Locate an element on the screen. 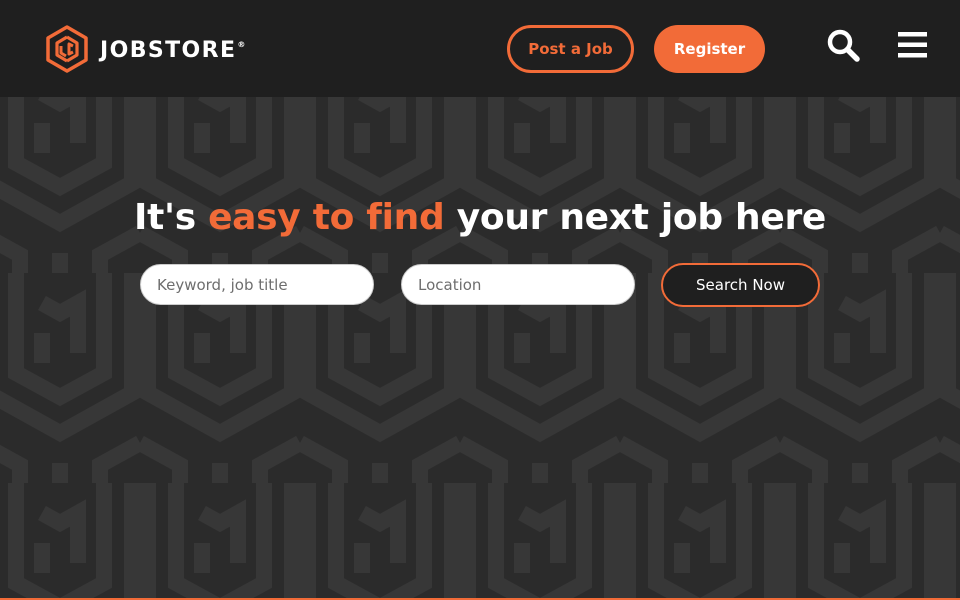 The height and width of the screenshot is (600, 960). hexagon-logo-icon is located at coordinates (67, 49).